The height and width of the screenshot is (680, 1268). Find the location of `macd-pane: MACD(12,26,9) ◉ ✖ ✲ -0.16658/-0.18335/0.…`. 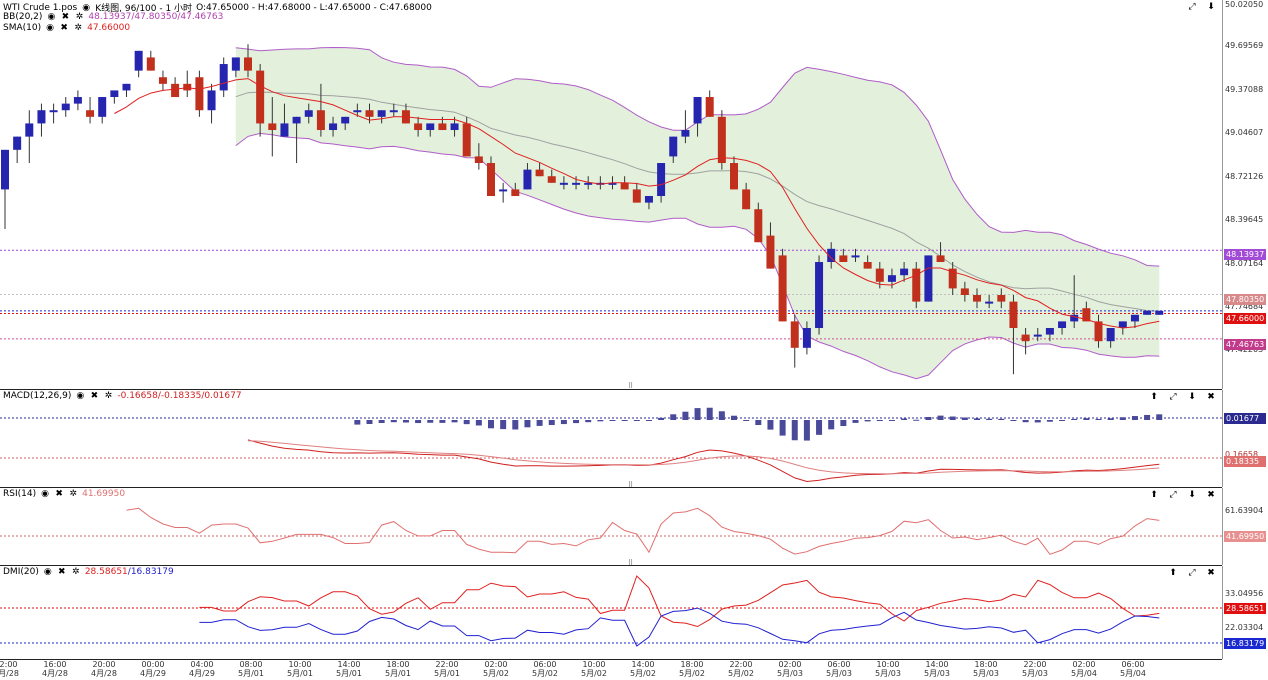

macd-pane: MACD(12,26,9) ◉ ✖ ✲ -0.16658/-0.18335/0.… is located at coordinates (611, 439).